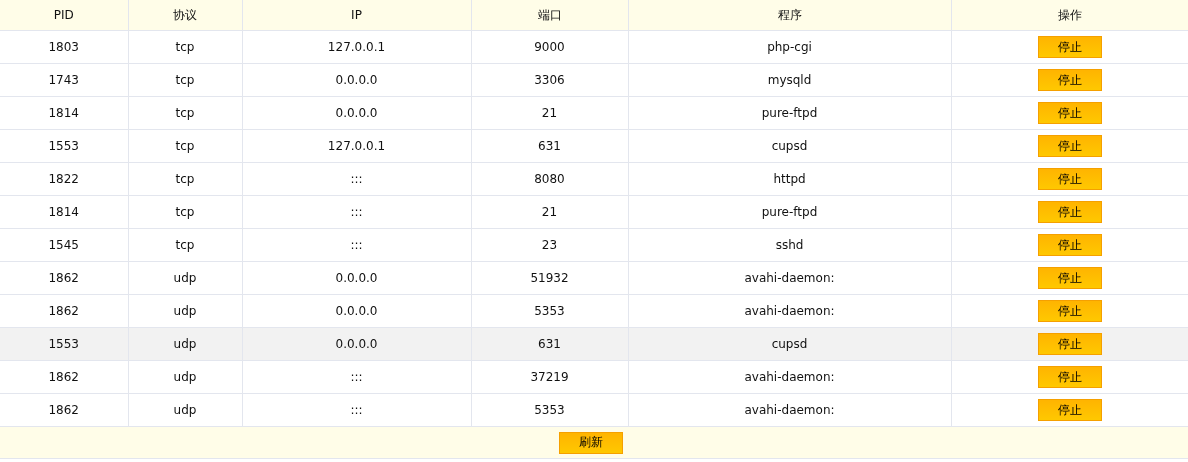 The image size is (1188, 462). I want to click on table-cell: php-cgi, so click(789, 47).